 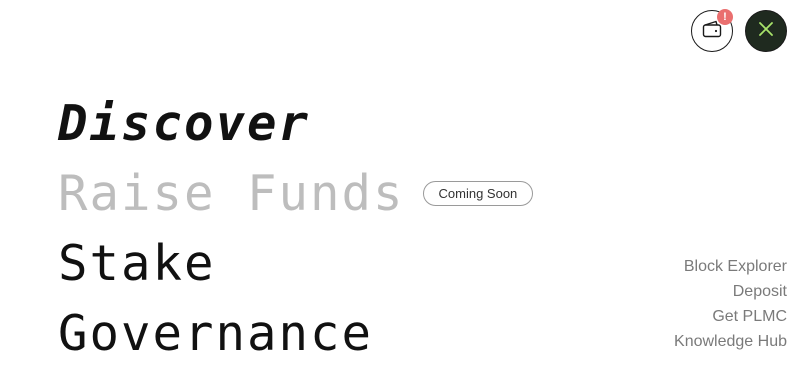 What do you see at coordinates (231, 193) in the screenshot?
I see `nav-item-label: Raise Funds` at bounding box center [231, 193].